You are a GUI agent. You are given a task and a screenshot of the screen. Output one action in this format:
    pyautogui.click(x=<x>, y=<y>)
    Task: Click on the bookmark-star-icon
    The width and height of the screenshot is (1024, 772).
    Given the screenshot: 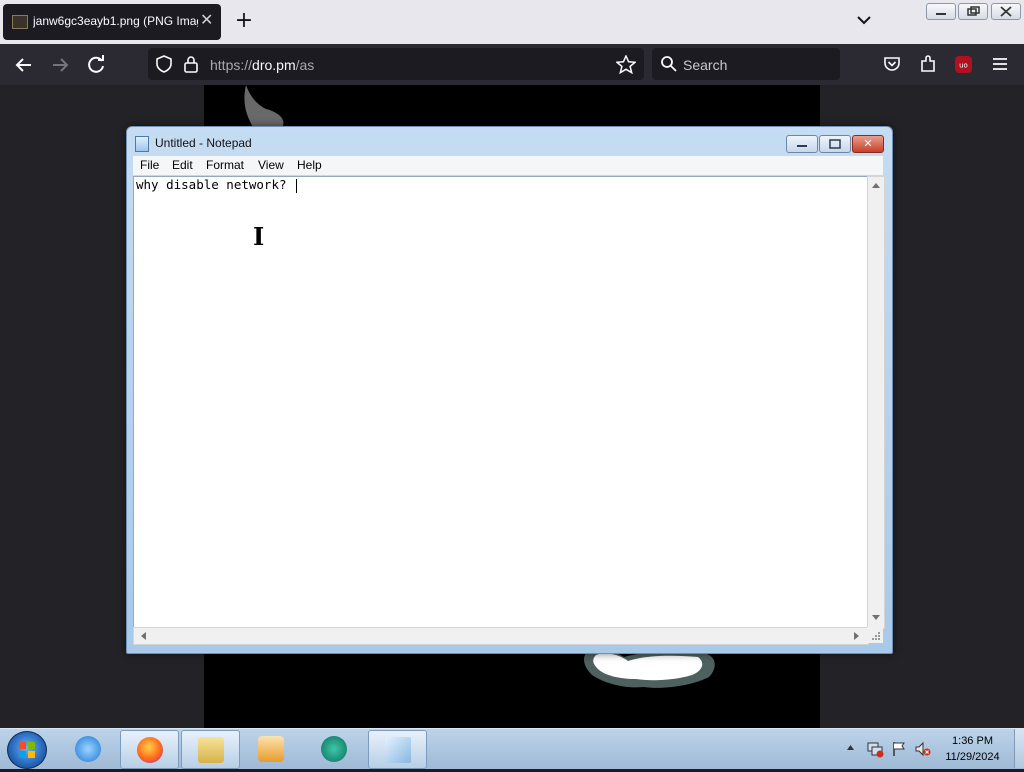 What is the action you would take?
    pyautogui.click(x=626, y=64)
    